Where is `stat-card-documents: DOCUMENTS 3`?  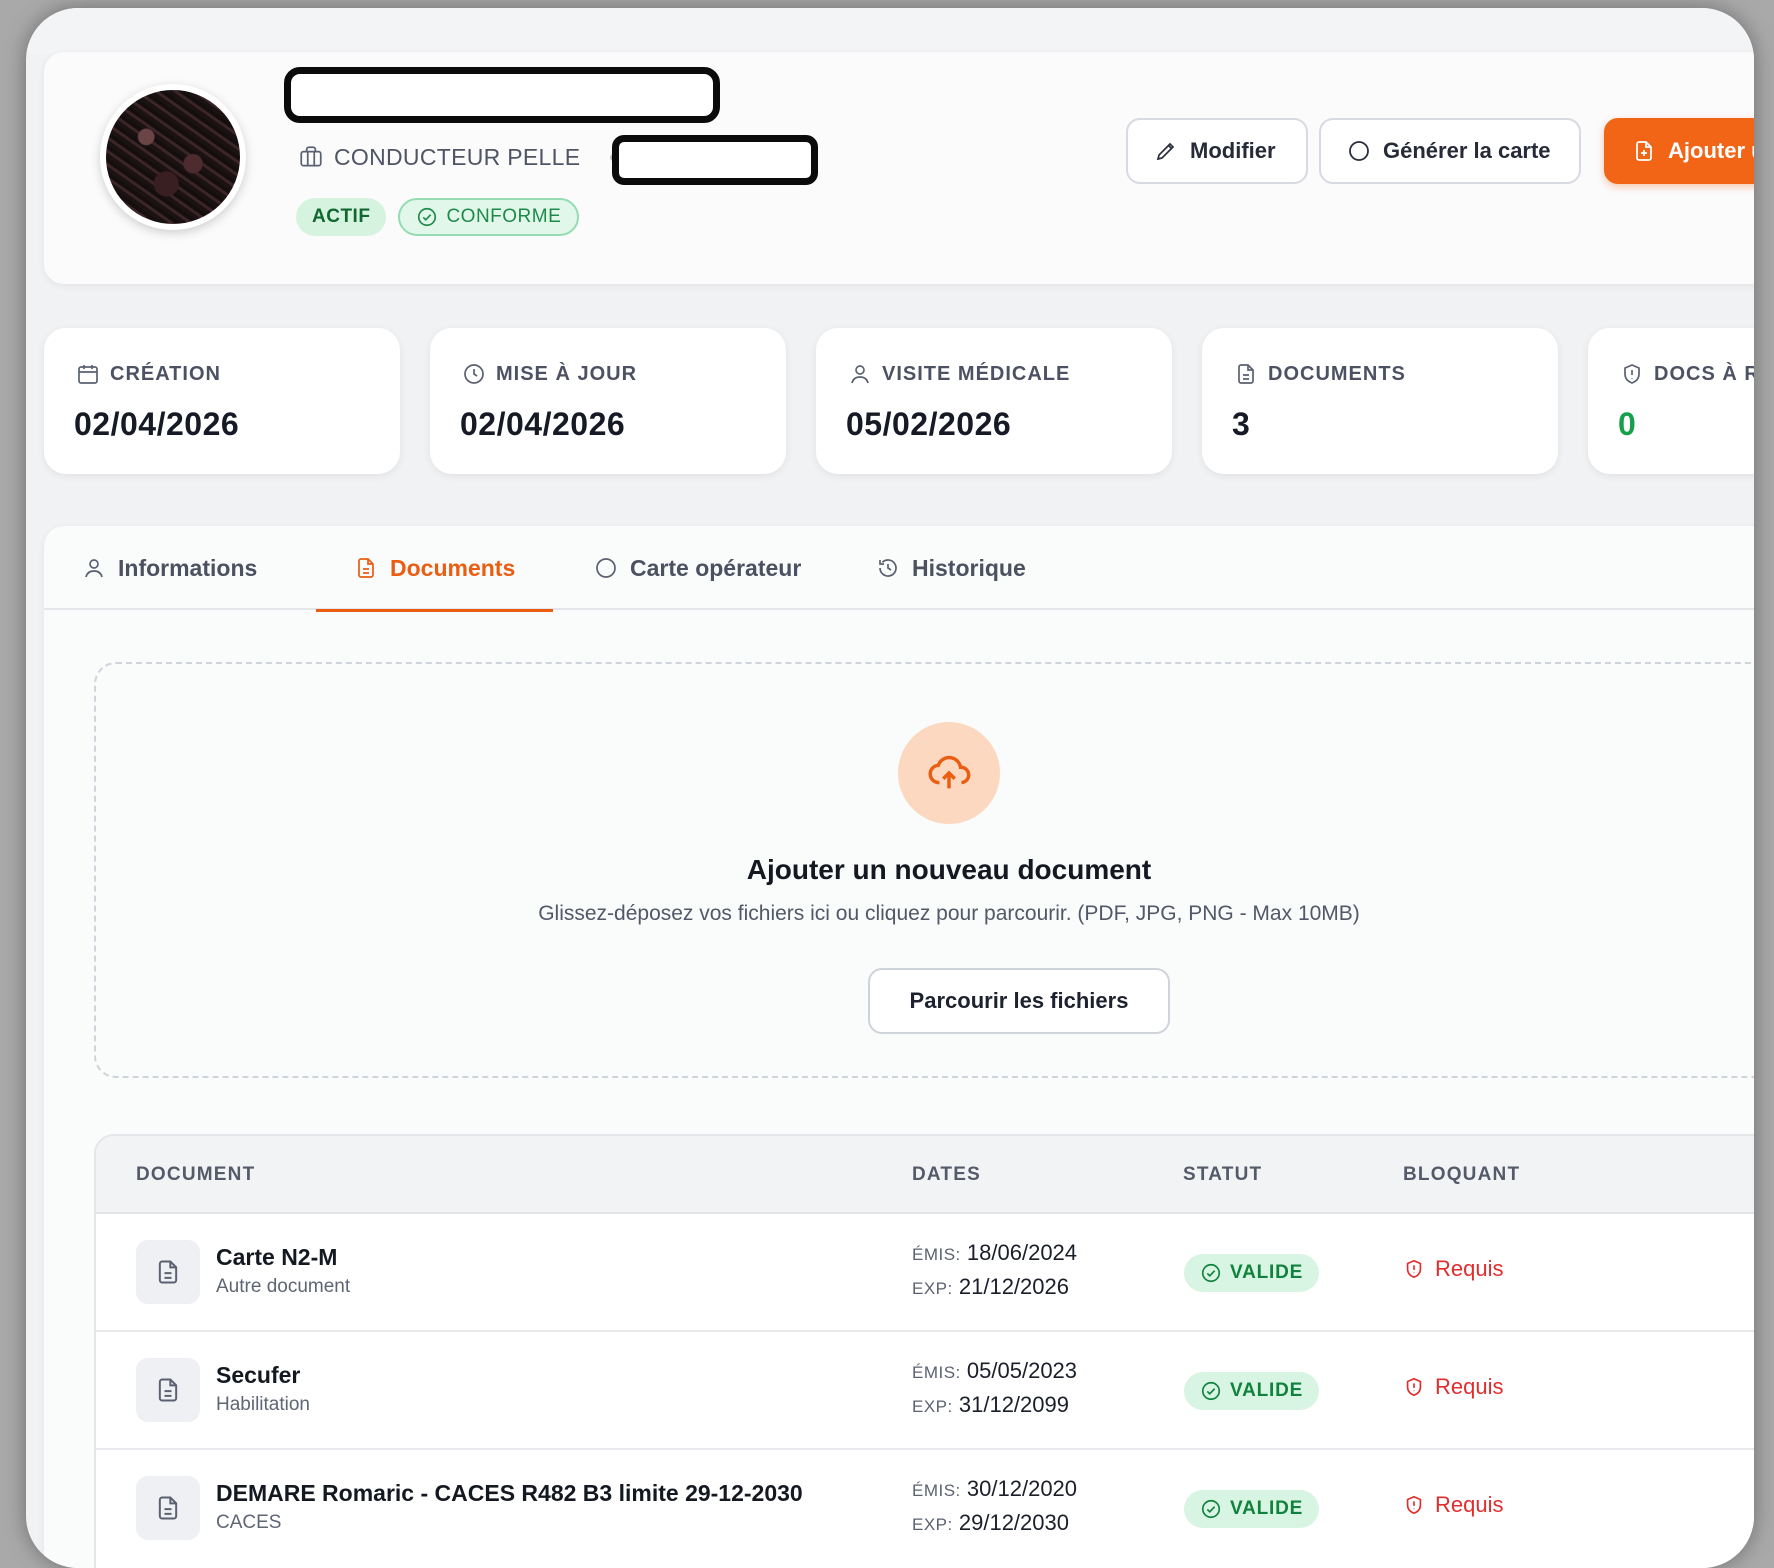
stat-card-documents: DOCUMENTS 3 is located at coordinates (1380, 401).